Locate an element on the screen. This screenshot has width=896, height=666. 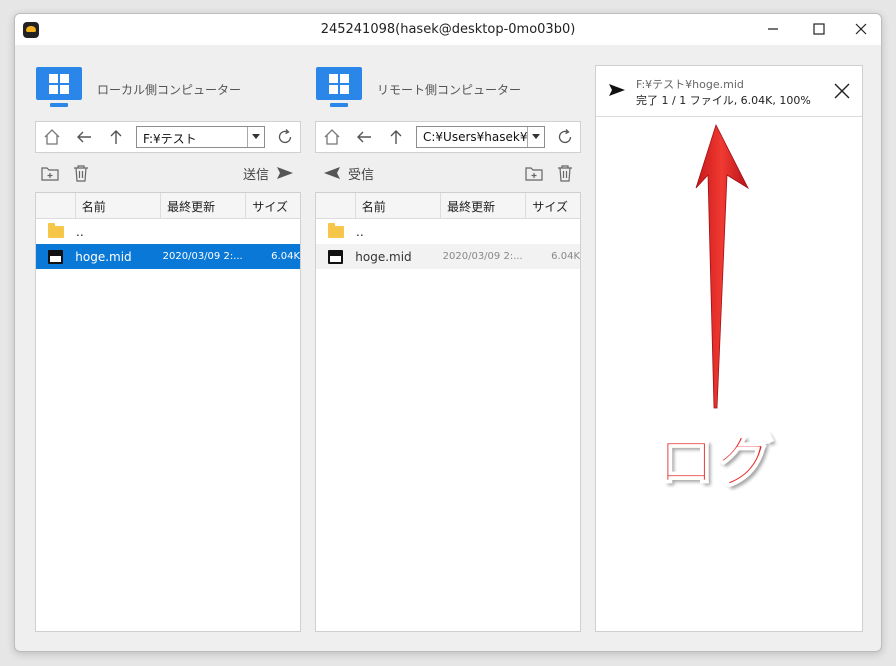
local-back-button is located at coordinates (84, 137).